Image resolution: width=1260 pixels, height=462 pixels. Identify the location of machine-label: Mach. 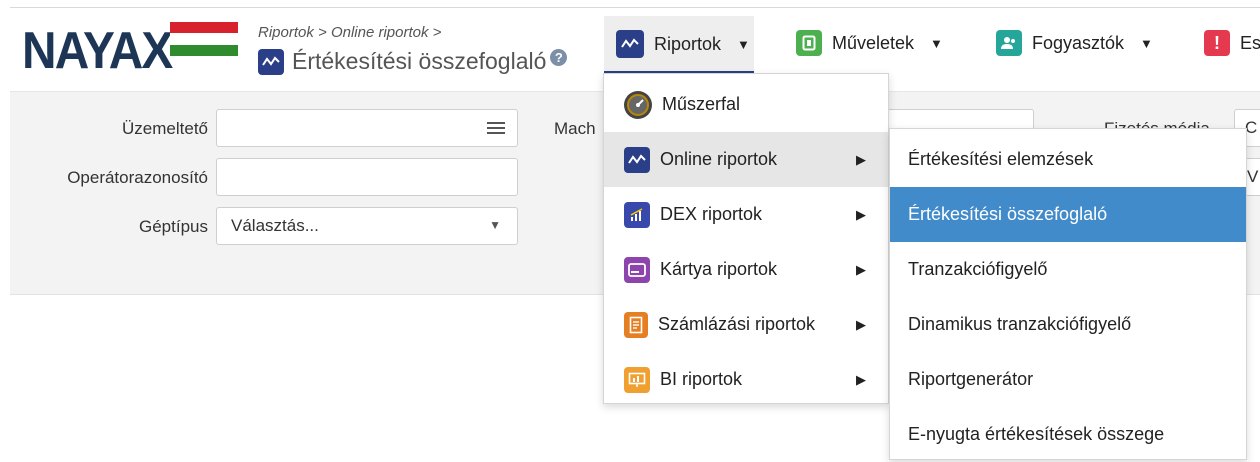
(575, 128).